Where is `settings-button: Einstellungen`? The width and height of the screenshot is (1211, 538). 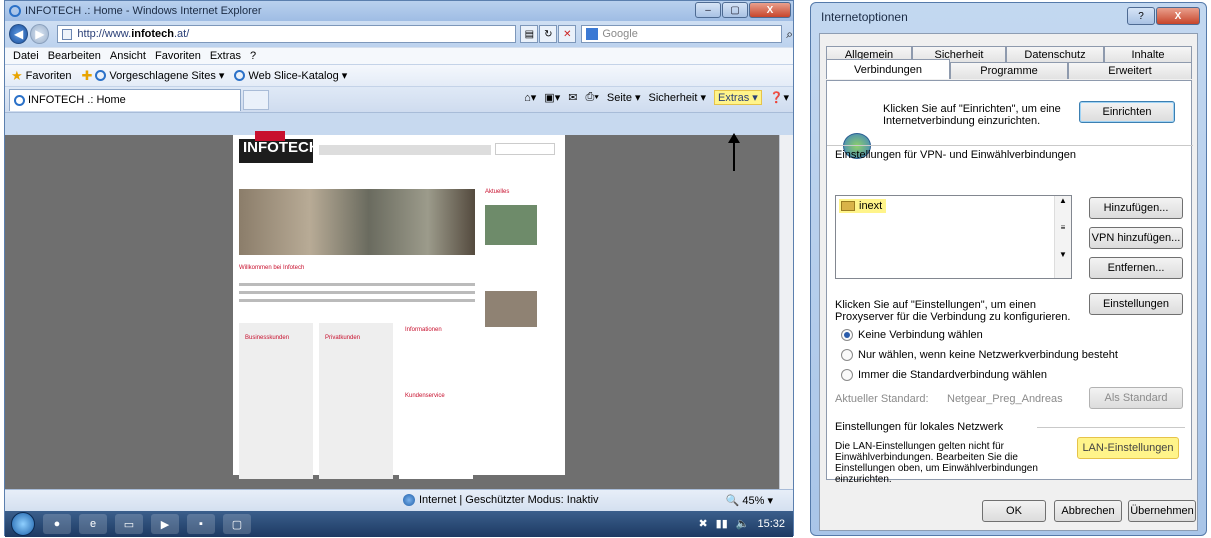 settings-button: Einstellungen is located at coordinates (1136, 304).